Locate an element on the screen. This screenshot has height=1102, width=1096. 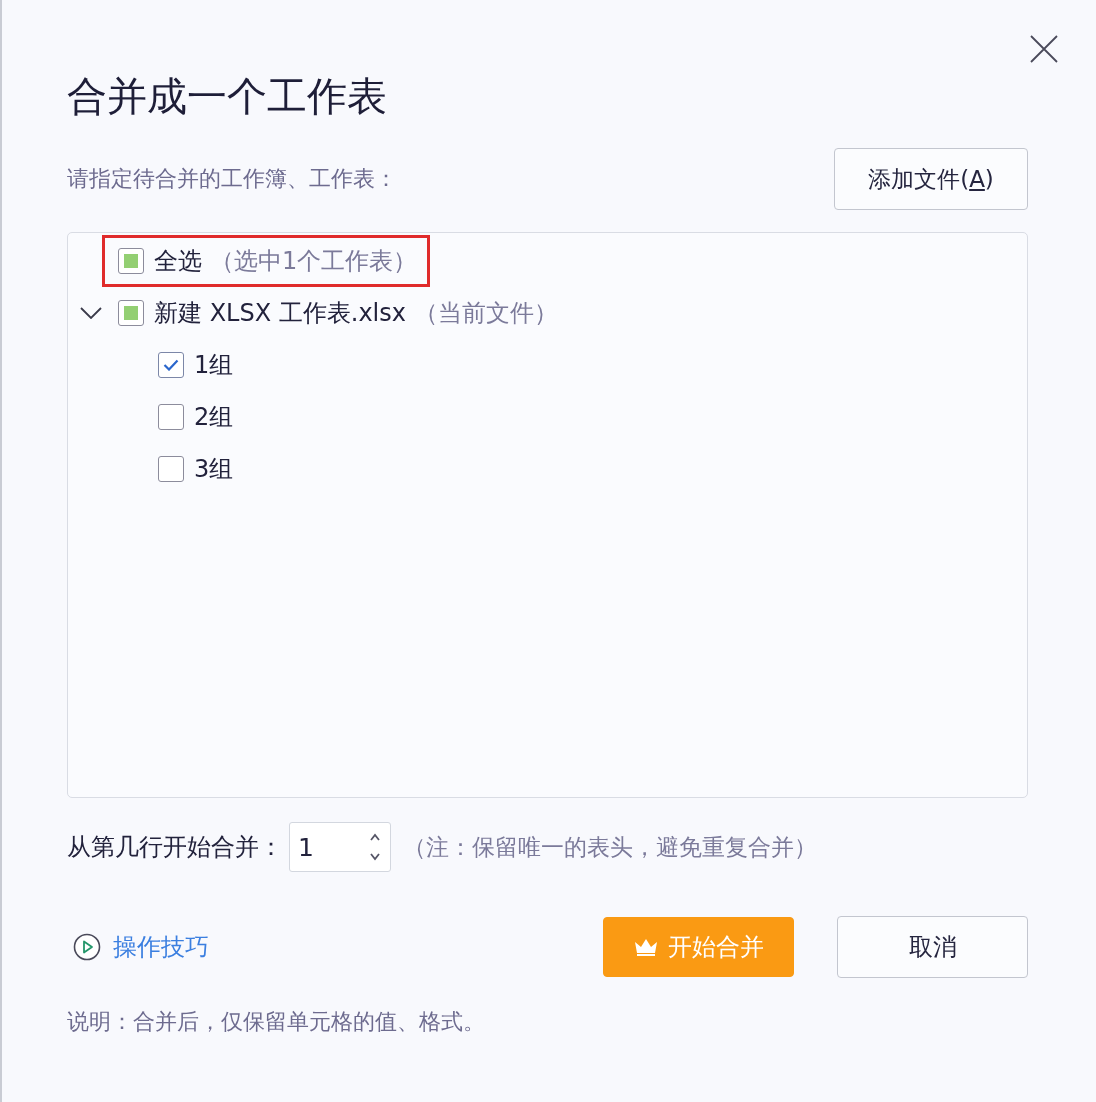
file-name: 新建 XLSX 工作表.xlsx is located at coordinates (280, 313).